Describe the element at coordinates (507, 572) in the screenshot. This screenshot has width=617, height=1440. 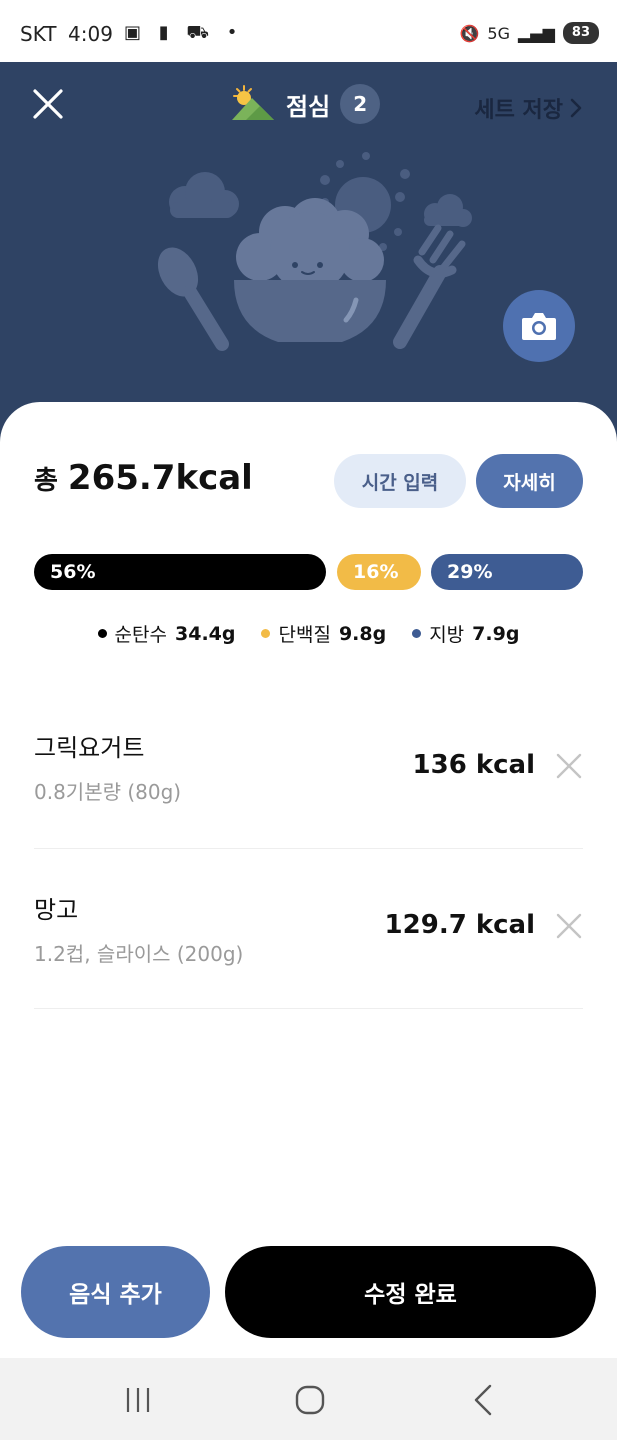
I see `fat-segment: 29%` at that location.